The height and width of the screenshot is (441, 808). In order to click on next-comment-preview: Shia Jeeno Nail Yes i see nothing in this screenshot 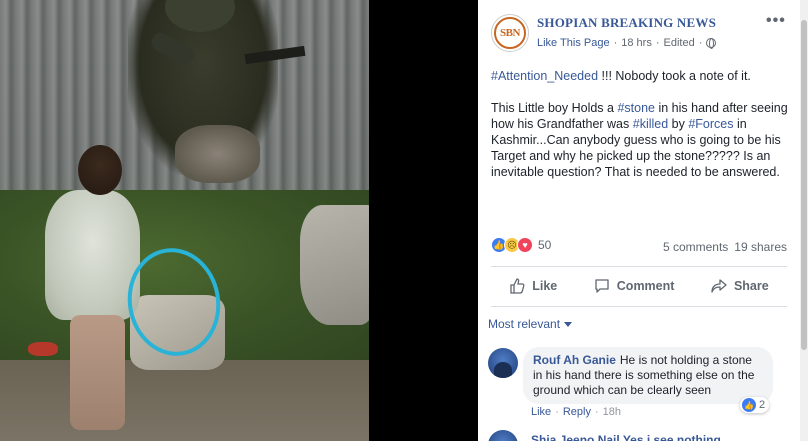, I will do `click(656, 437)`.